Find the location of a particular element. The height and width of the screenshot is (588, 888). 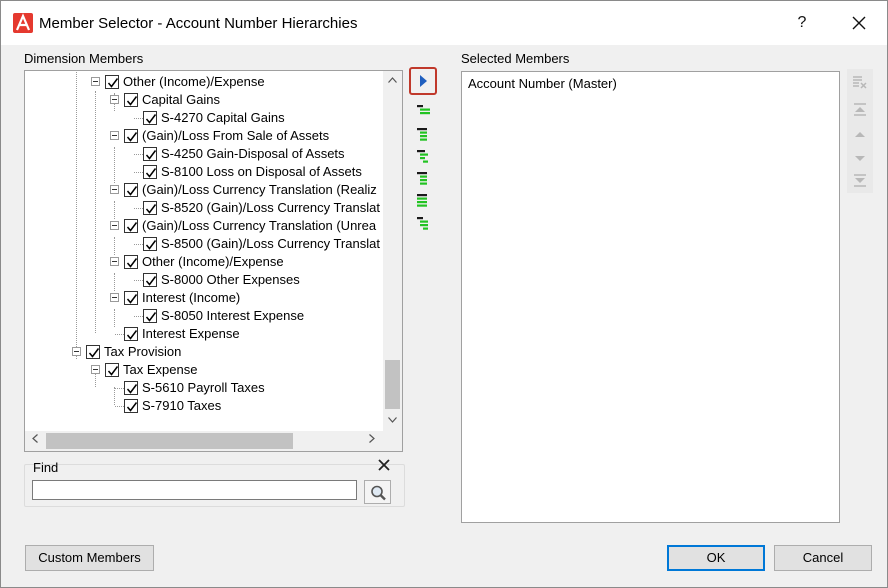

tree-row: S-8100 Loss on Disposal of Assets is located at coordinates (204, 172).